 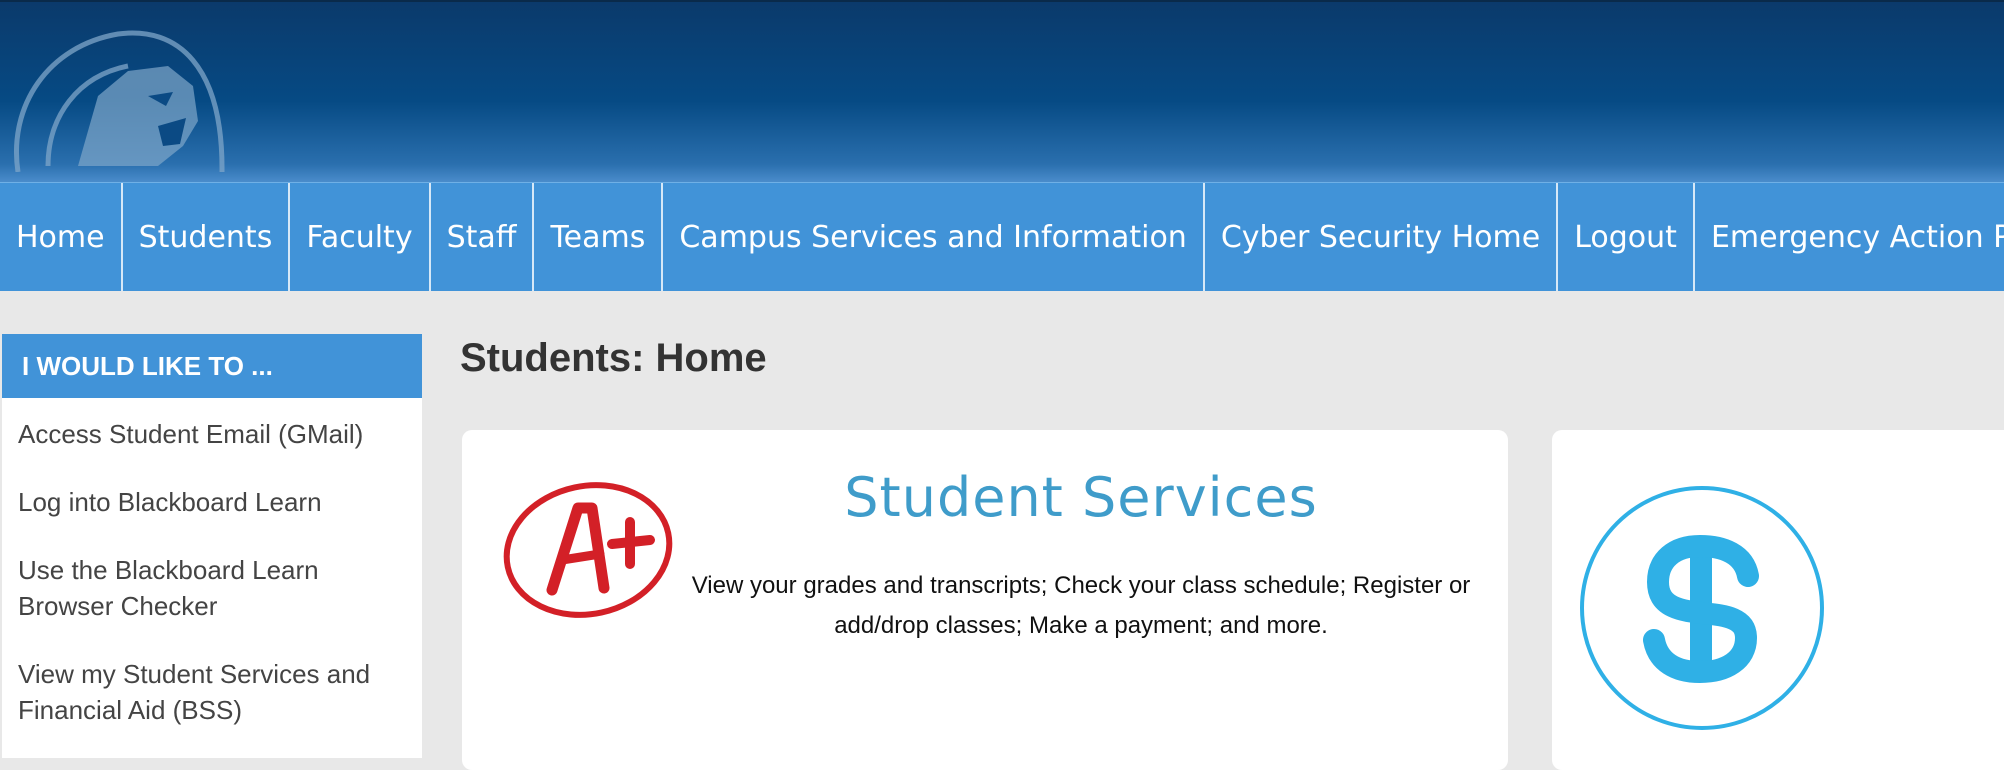 I want to click on panther-logo-icon, so click(x=118, y=99).